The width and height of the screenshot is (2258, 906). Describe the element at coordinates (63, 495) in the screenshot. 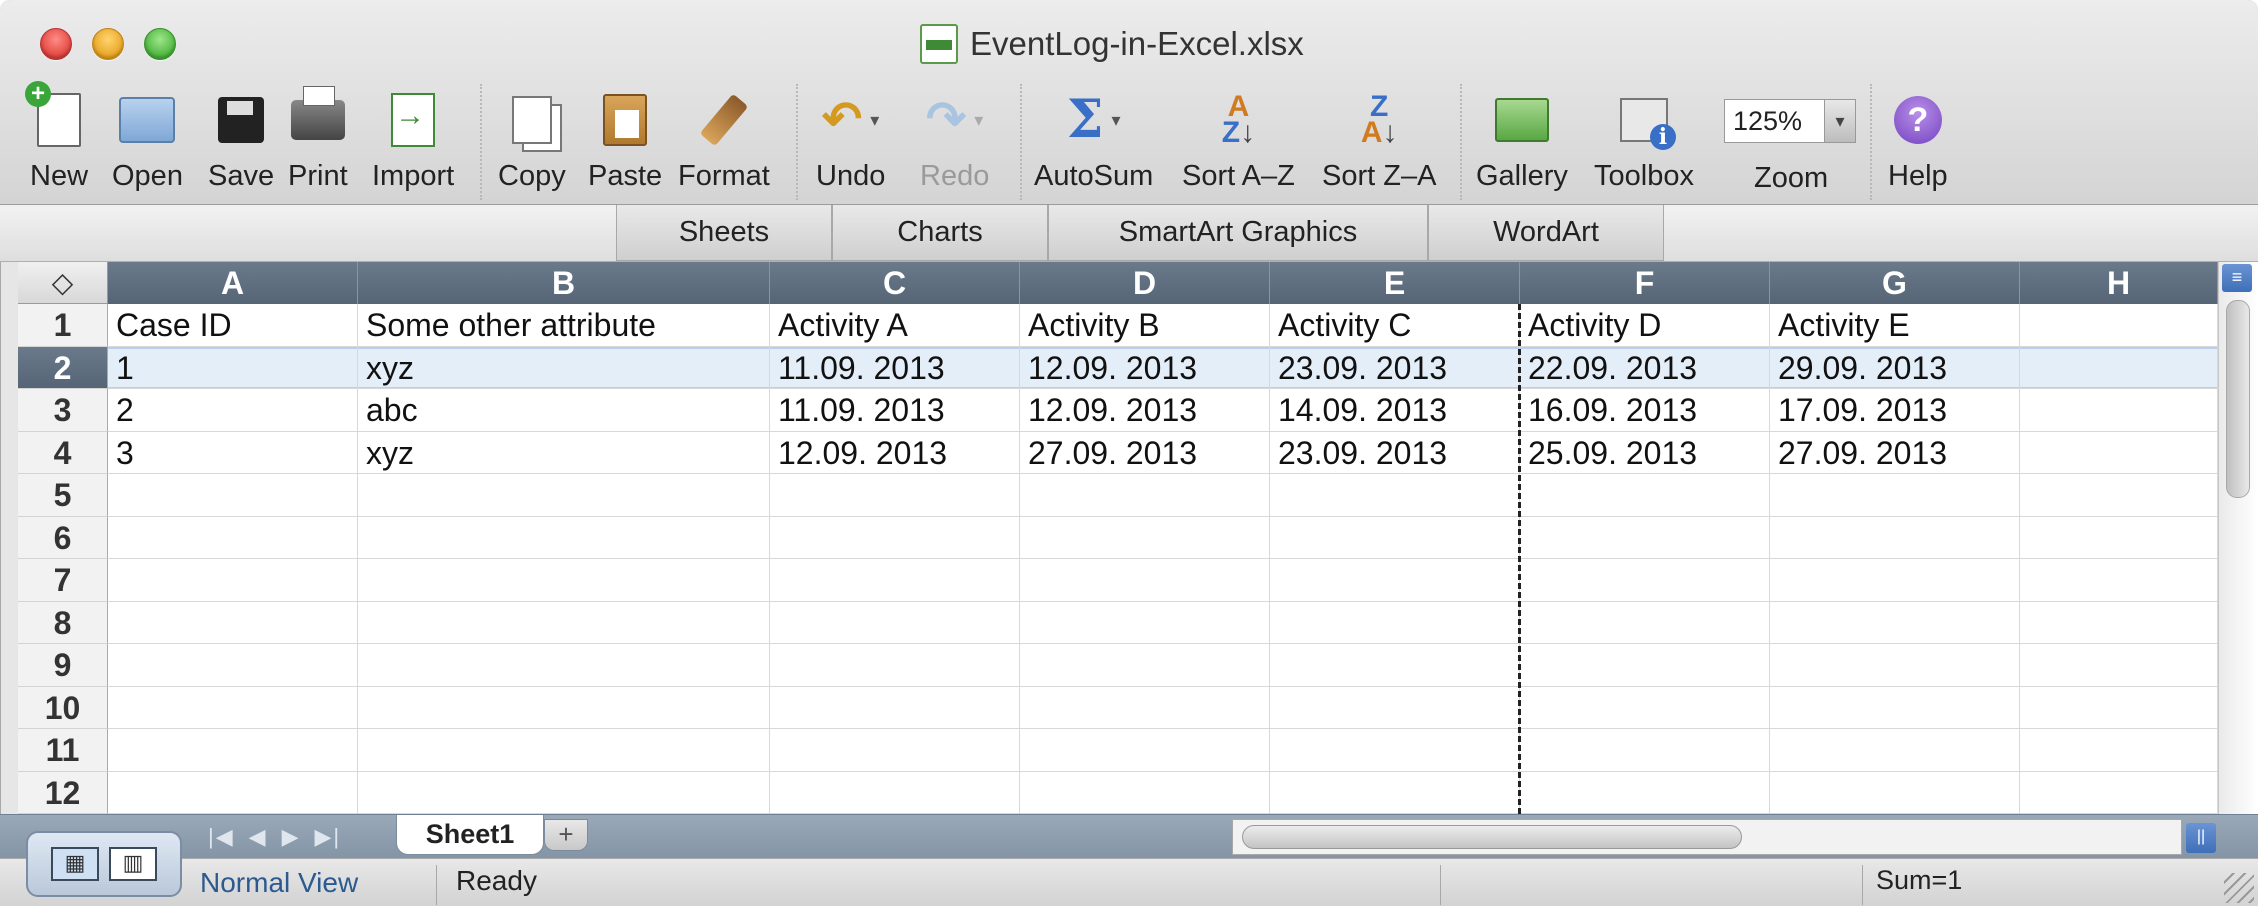

I see `row-header-5: 5` at that location.